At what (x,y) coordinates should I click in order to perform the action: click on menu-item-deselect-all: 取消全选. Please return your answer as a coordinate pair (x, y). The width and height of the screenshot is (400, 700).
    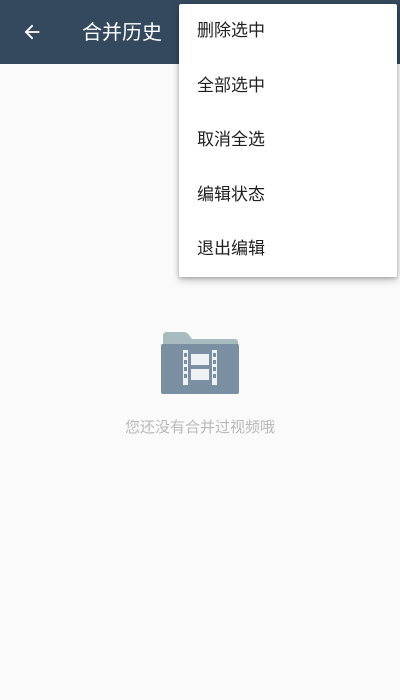
    Looking at the image, I should click on (288, 140).